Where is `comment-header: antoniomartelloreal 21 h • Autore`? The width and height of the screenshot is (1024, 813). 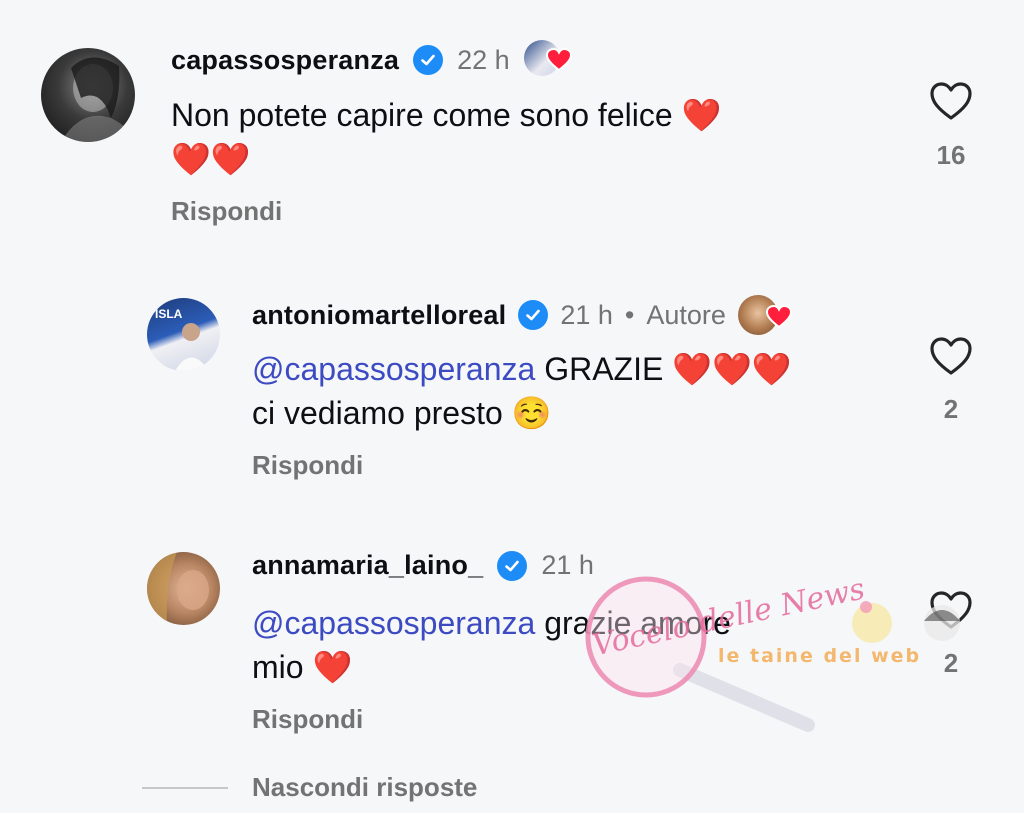
comment-header: antoniomartelloreal 21 h • Autore is located at coordinates (522, 315).